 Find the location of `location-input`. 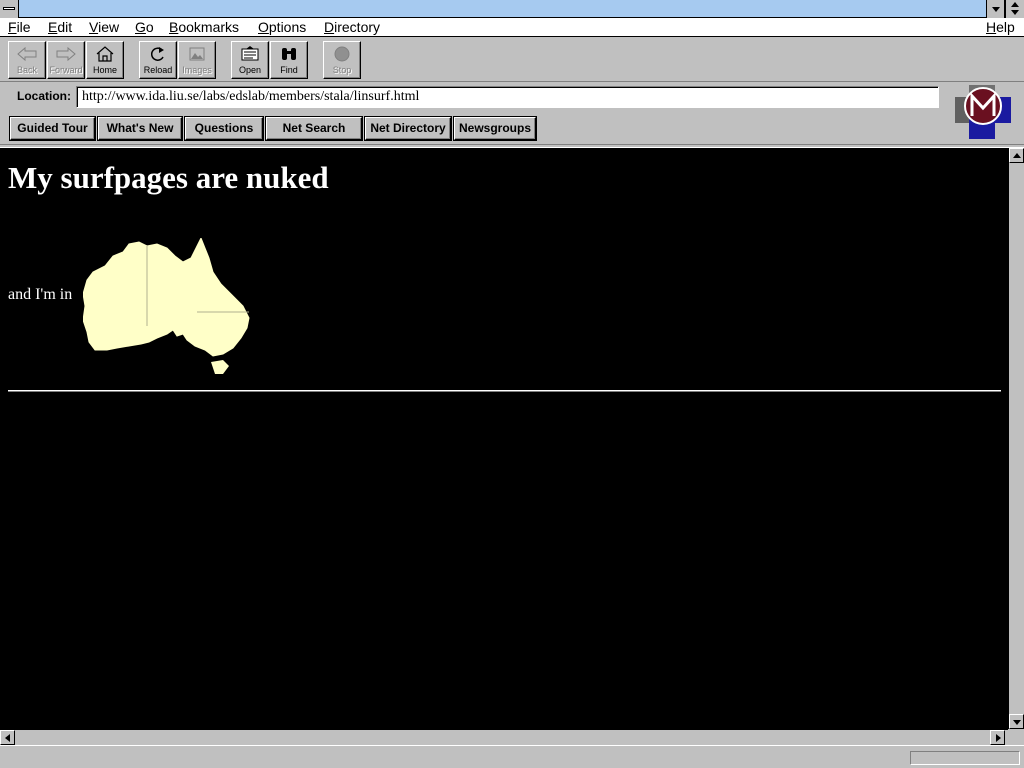

location-input is located at coordinates (507, 97).